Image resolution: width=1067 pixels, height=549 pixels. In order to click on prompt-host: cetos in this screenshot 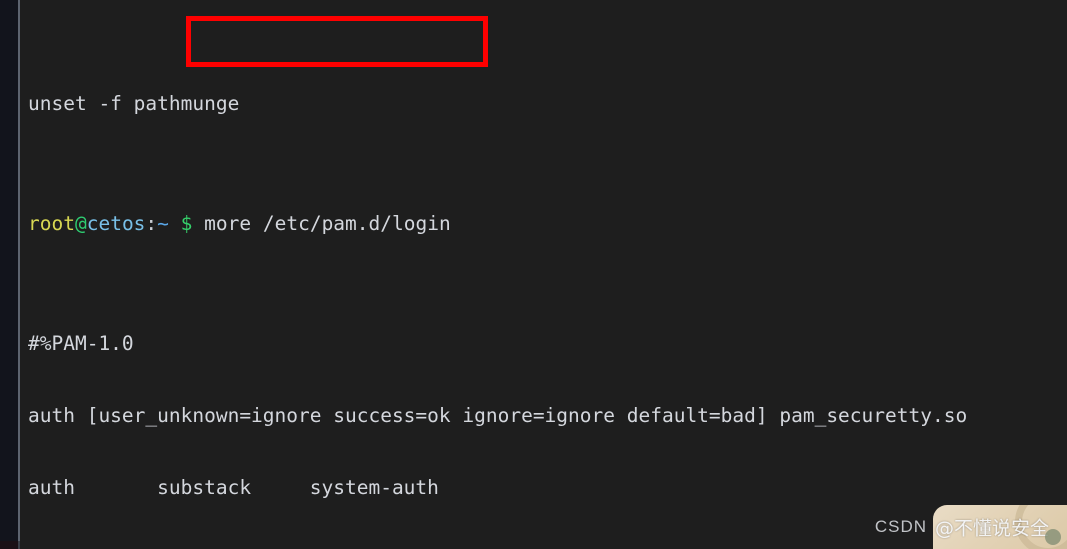, I will do `click(116, 223)`.